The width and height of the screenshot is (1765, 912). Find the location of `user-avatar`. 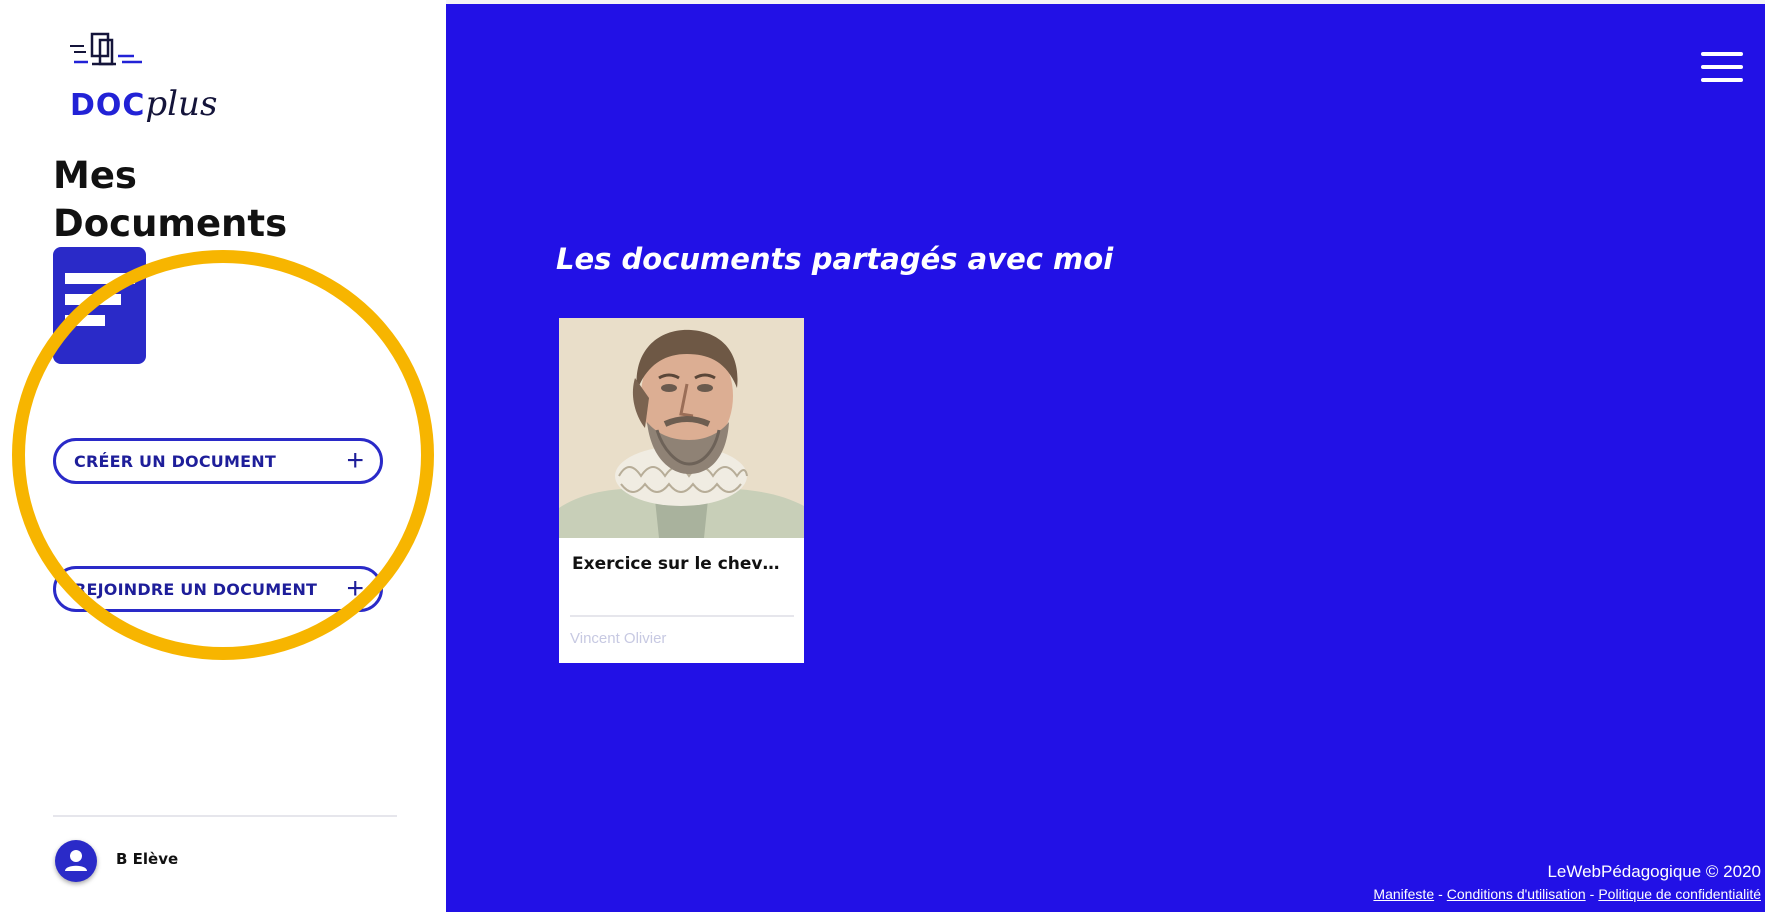

user-avatar is located at coordinates (76, 861).